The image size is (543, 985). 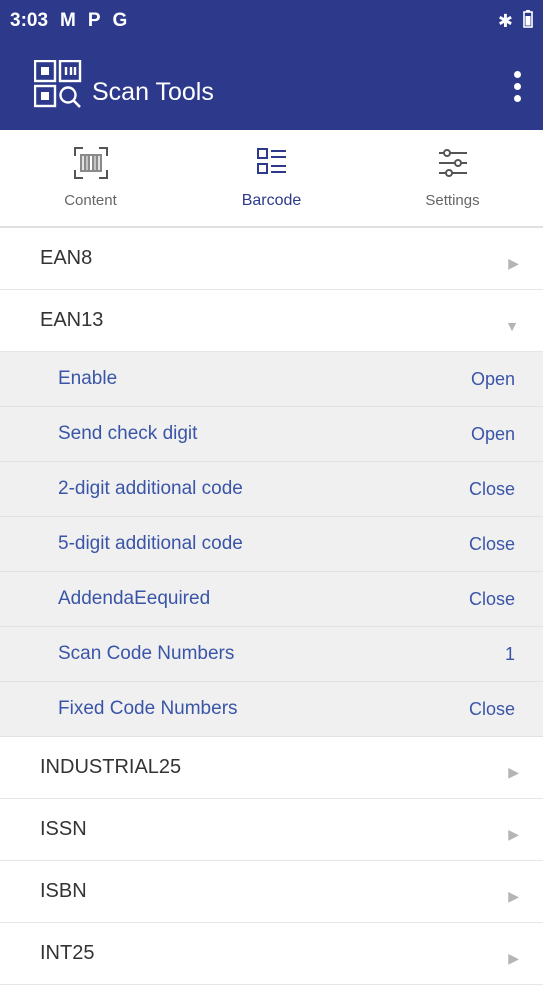 I want to click on setting-label: Enable, so click(x=88, y=378).